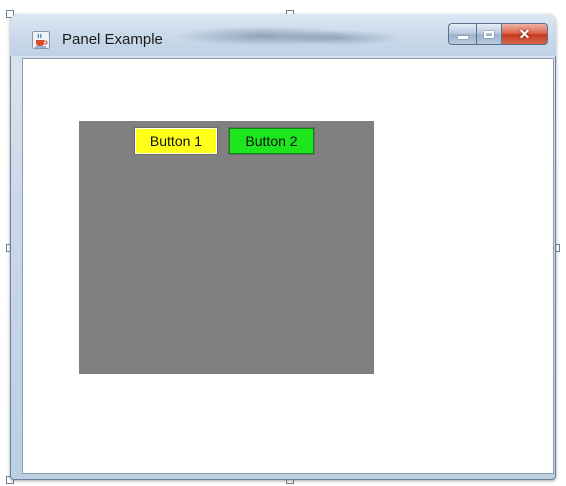  Describe the element at coordinates (112, 39) in the screenshot. I see `window-title: Panel Example` at that location.